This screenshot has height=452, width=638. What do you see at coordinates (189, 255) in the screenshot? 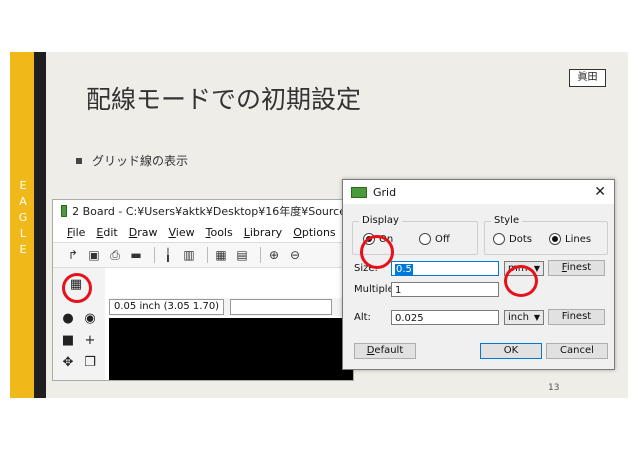
I see `run-icon: ▥` at bounding box center [189, 255].